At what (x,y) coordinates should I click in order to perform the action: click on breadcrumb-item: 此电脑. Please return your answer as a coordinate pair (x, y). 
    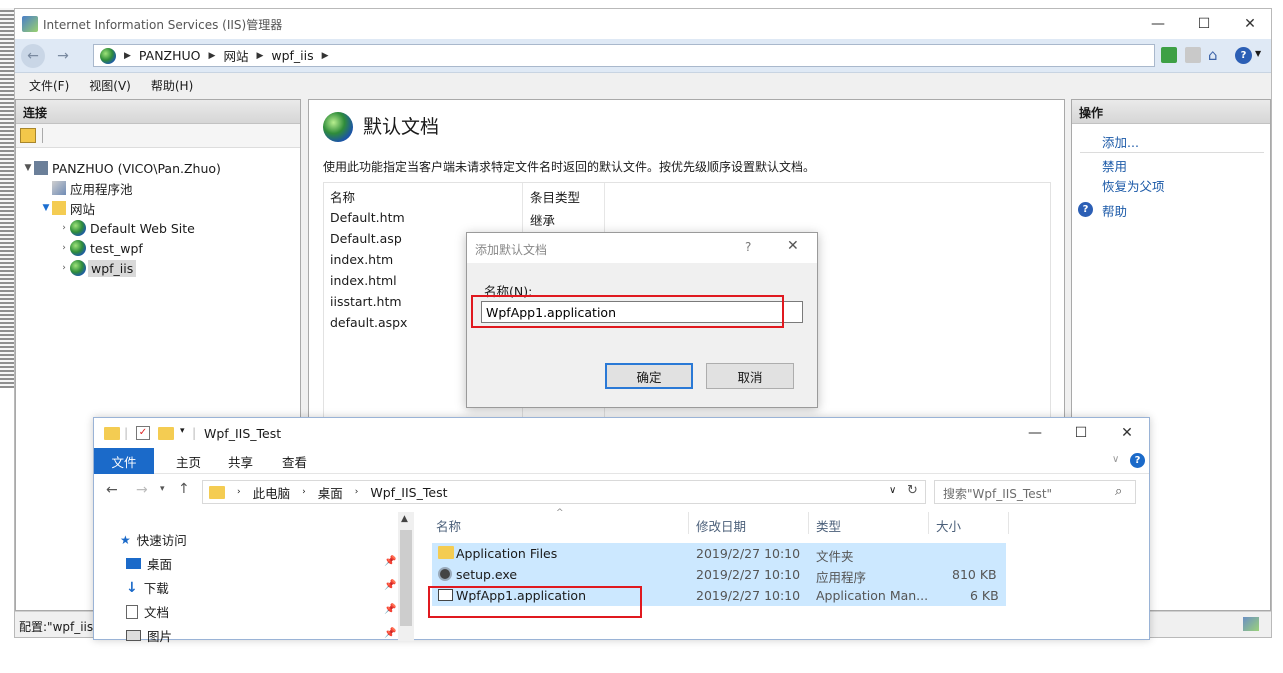
    Looking at the image, I should click on (272, 492).